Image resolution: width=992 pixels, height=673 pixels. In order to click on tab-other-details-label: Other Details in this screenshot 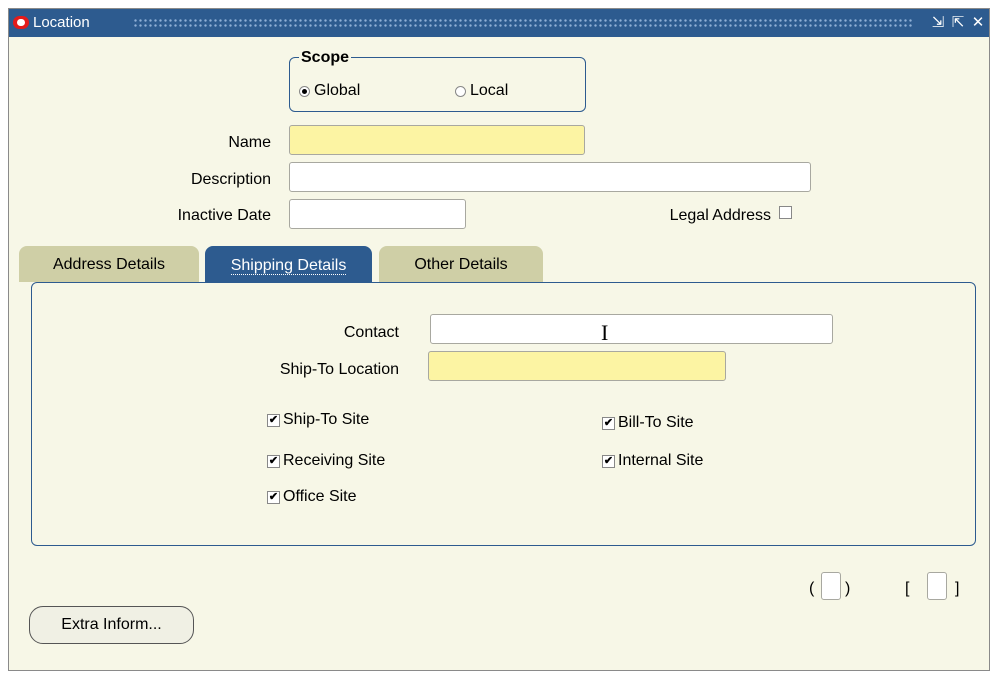, I will do `click(461, 264)`.